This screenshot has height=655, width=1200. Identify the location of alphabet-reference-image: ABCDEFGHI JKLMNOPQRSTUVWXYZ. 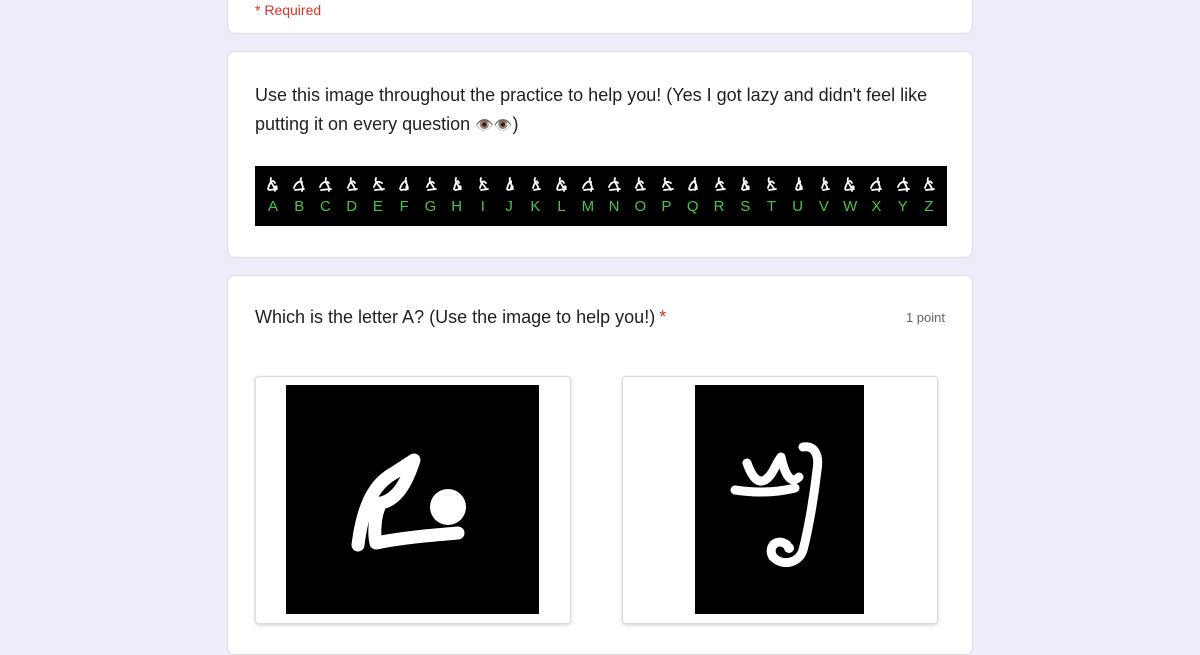
(601, 196).